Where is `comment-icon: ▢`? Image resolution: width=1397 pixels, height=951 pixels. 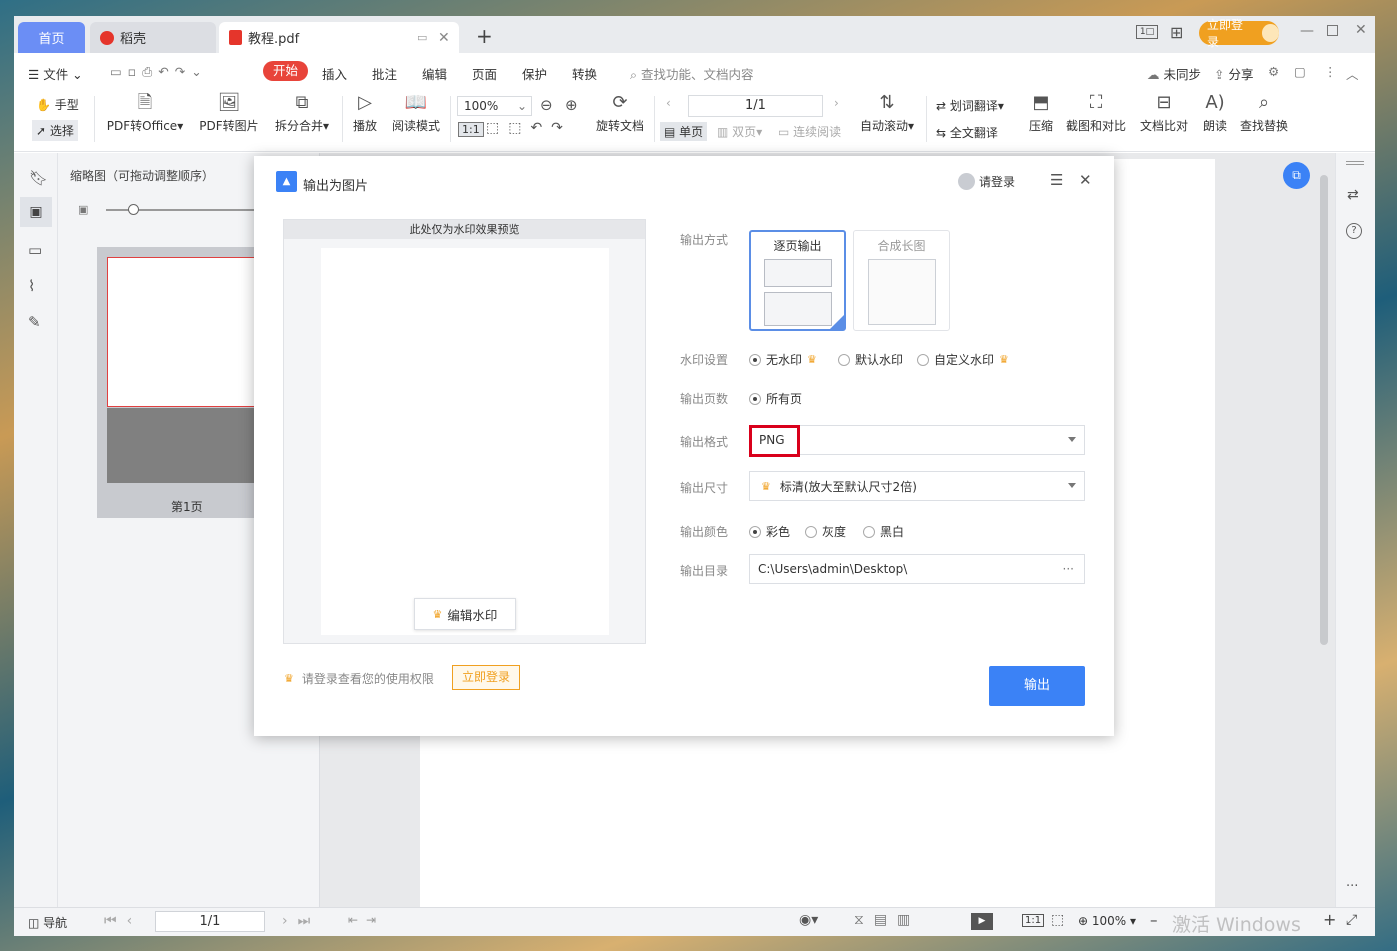 comment-icon: ▢ is located at coordinates (1300, 71).